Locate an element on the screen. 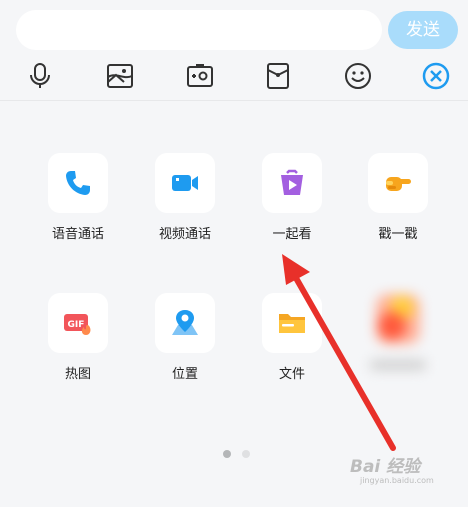 This screenshot has height=507, width=468. hot-image-tile: GIF 热图 is located at coordinates (78, 348).